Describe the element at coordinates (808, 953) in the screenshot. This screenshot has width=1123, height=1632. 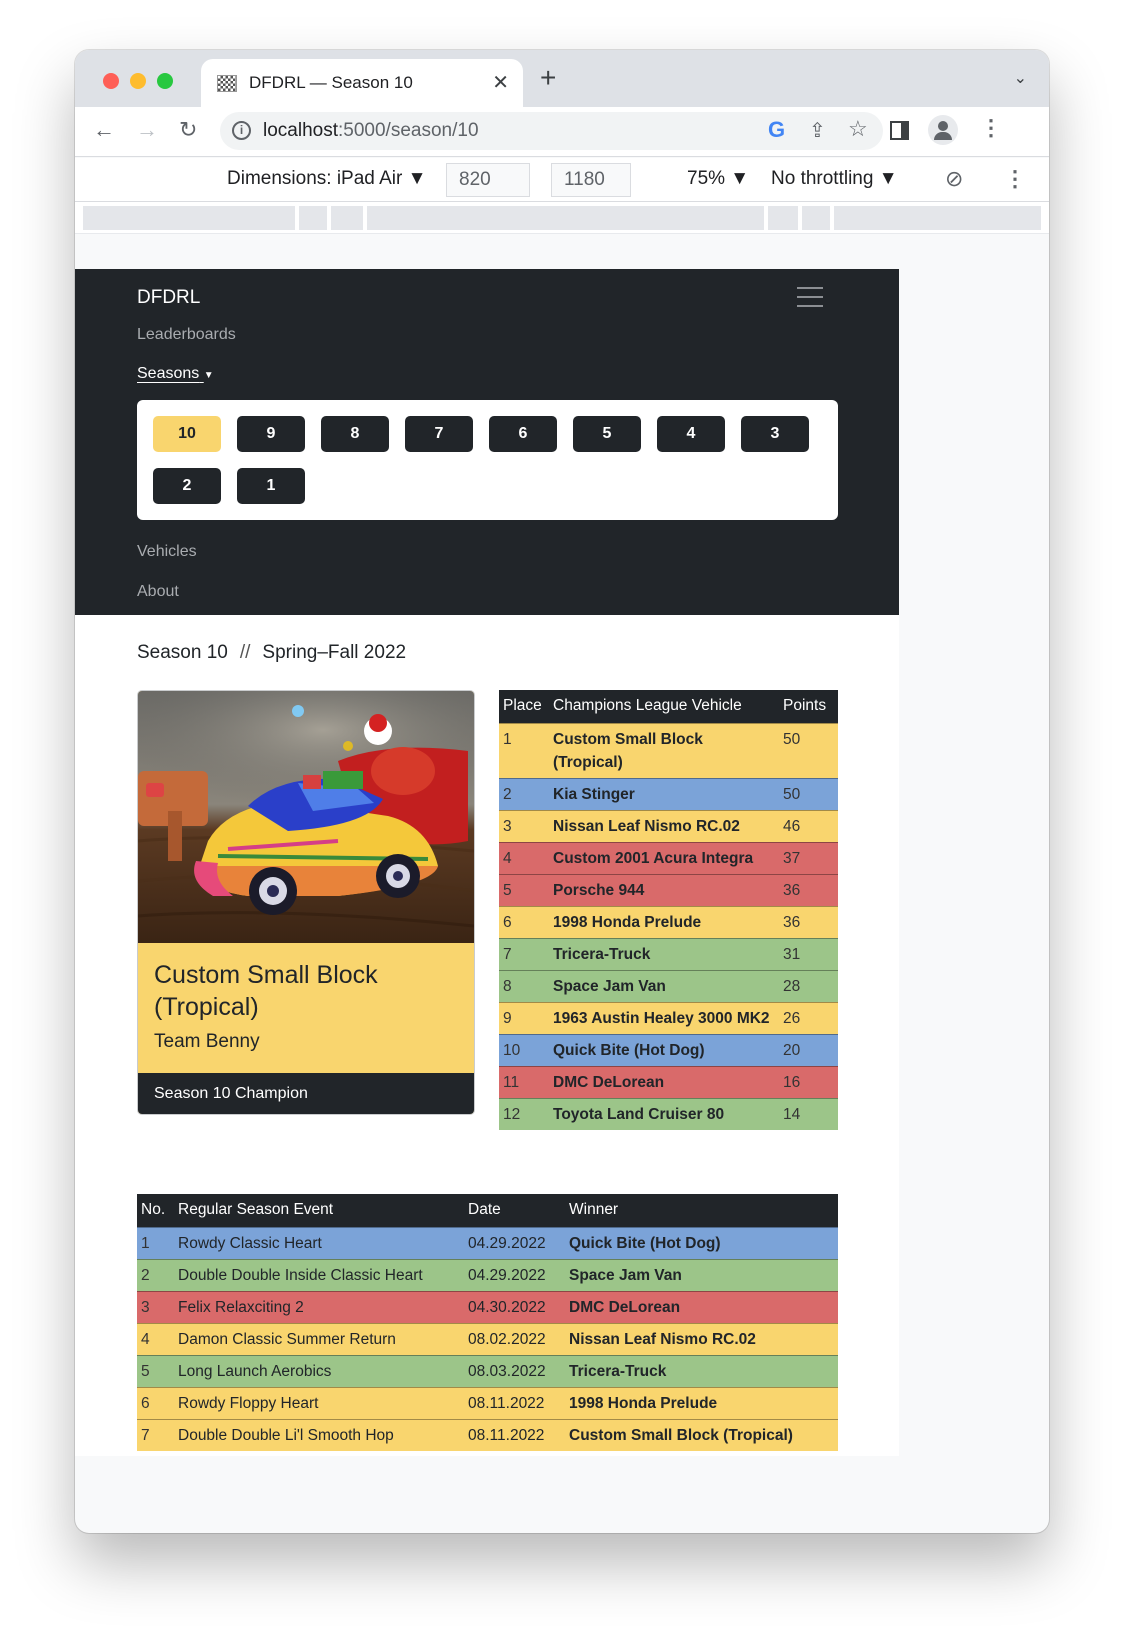
I see `points-cell: 31` at that location.